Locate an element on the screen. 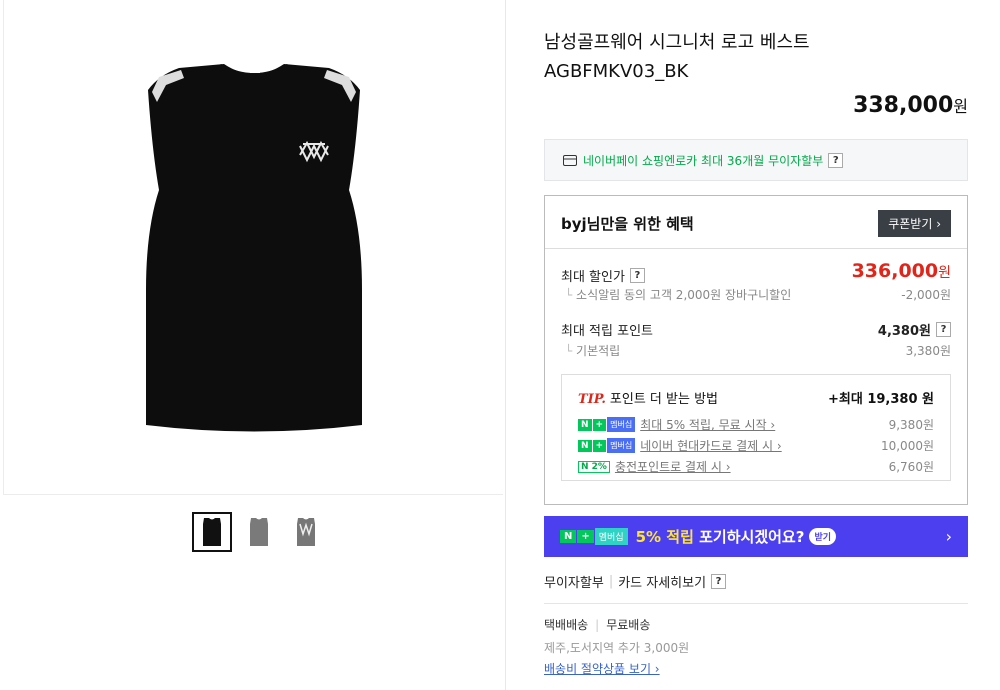 The image size is (1000, 690). npay-installment-text: 네이버페이 쇼핑엔로카 최대 36개월 무이자할부 is located at coordinates (703, 160).